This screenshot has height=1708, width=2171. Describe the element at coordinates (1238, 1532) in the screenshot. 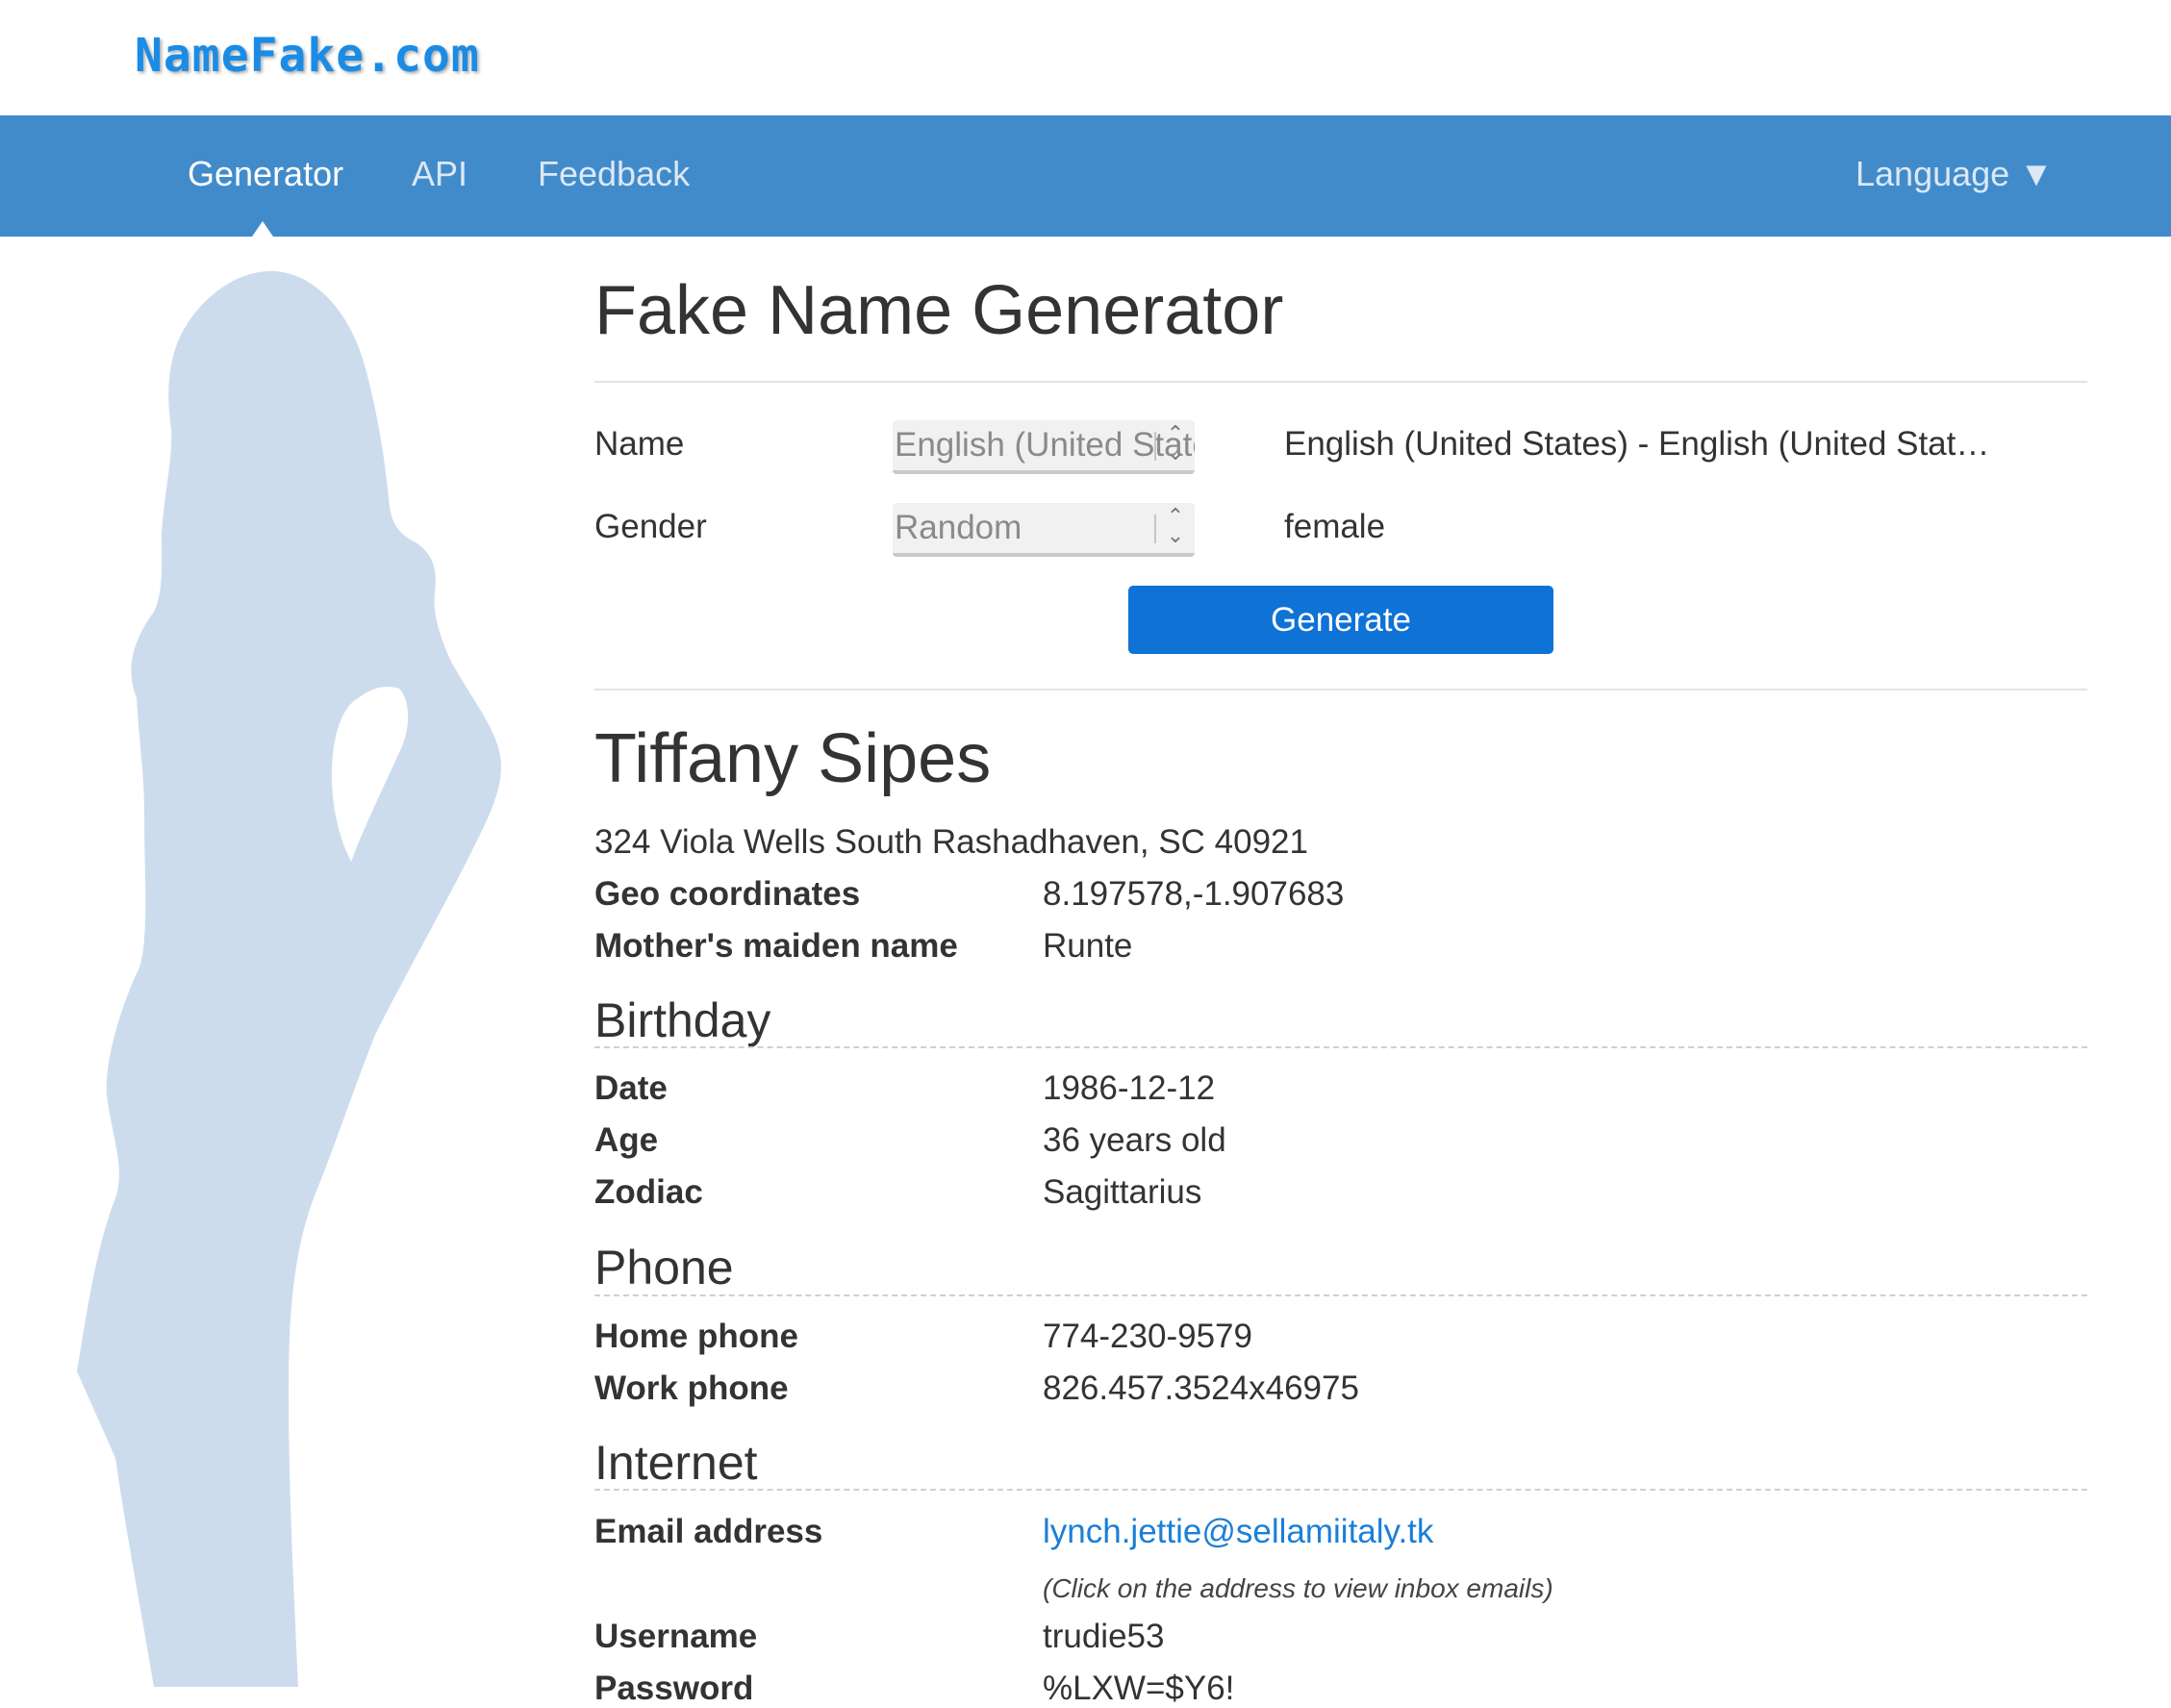

I see `email-link: lynch.jettie@sellamiitaly.tk` at that location.